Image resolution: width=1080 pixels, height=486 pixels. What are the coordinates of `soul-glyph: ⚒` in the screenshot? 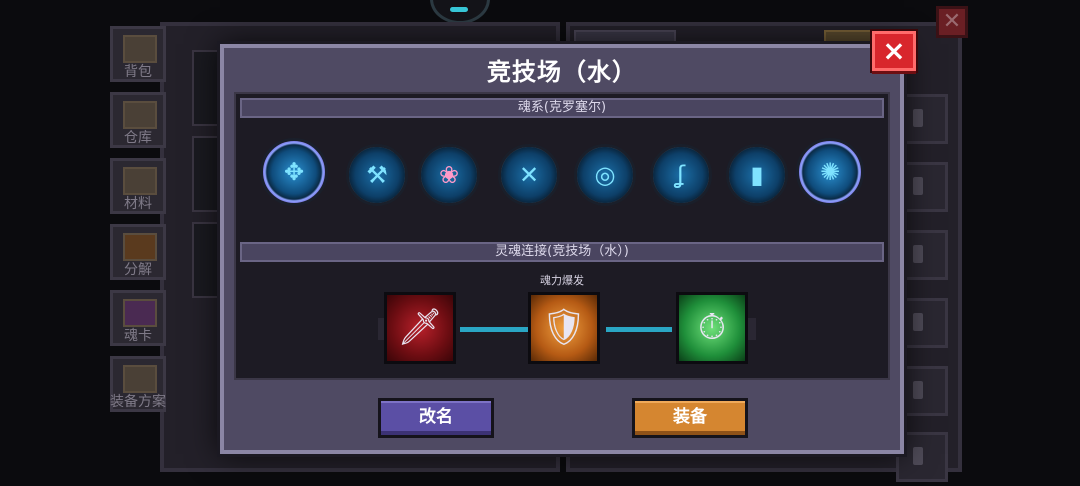 It's located at (377, 175).